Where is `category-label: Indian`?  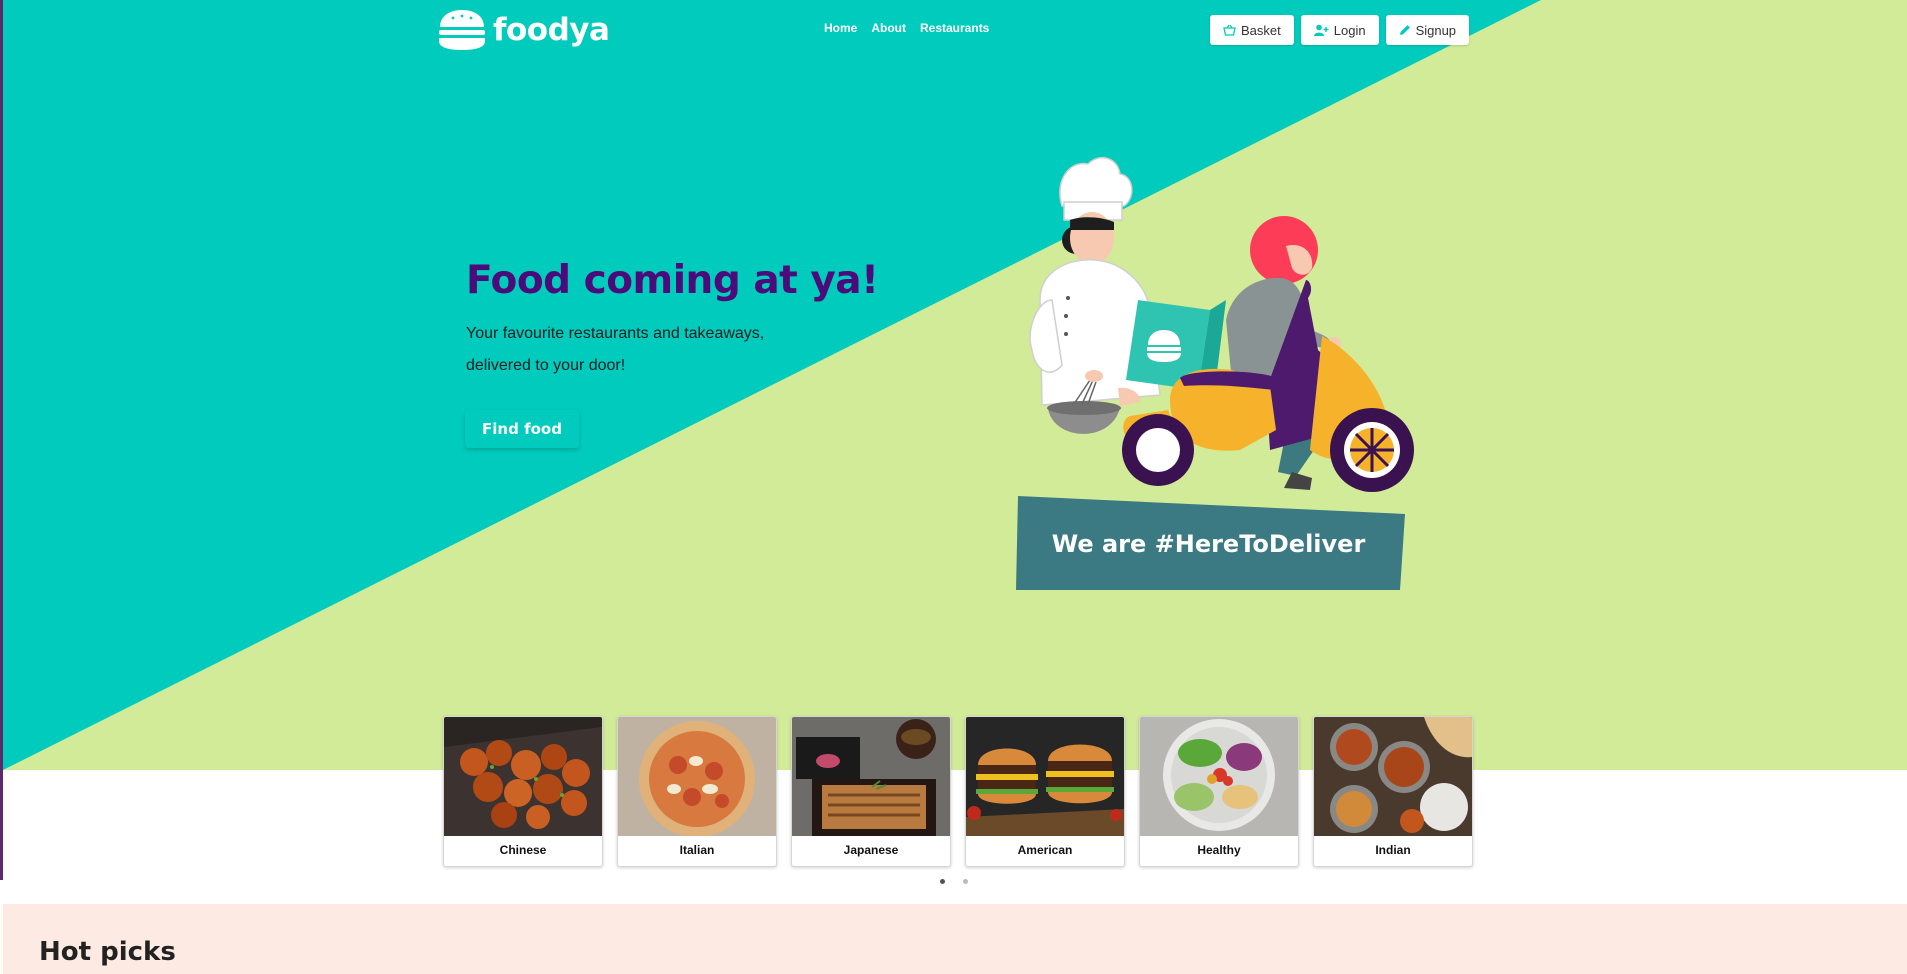
category-label: Indian is located at coordinates (1393, 850).